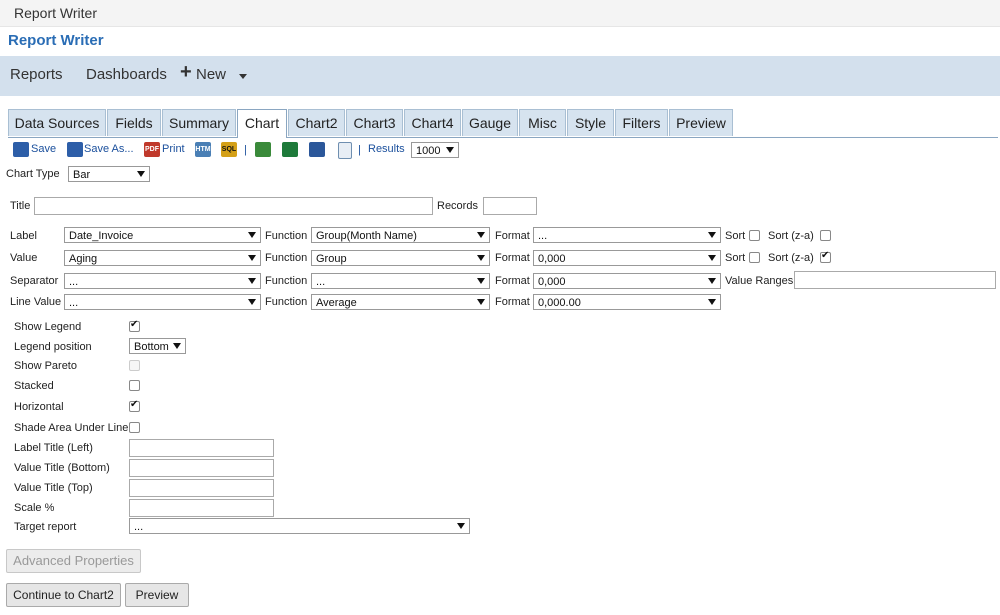  Describe the element at coordinates (701, 122) in the screenshot. I see `tab-preview: Preview` at that location.